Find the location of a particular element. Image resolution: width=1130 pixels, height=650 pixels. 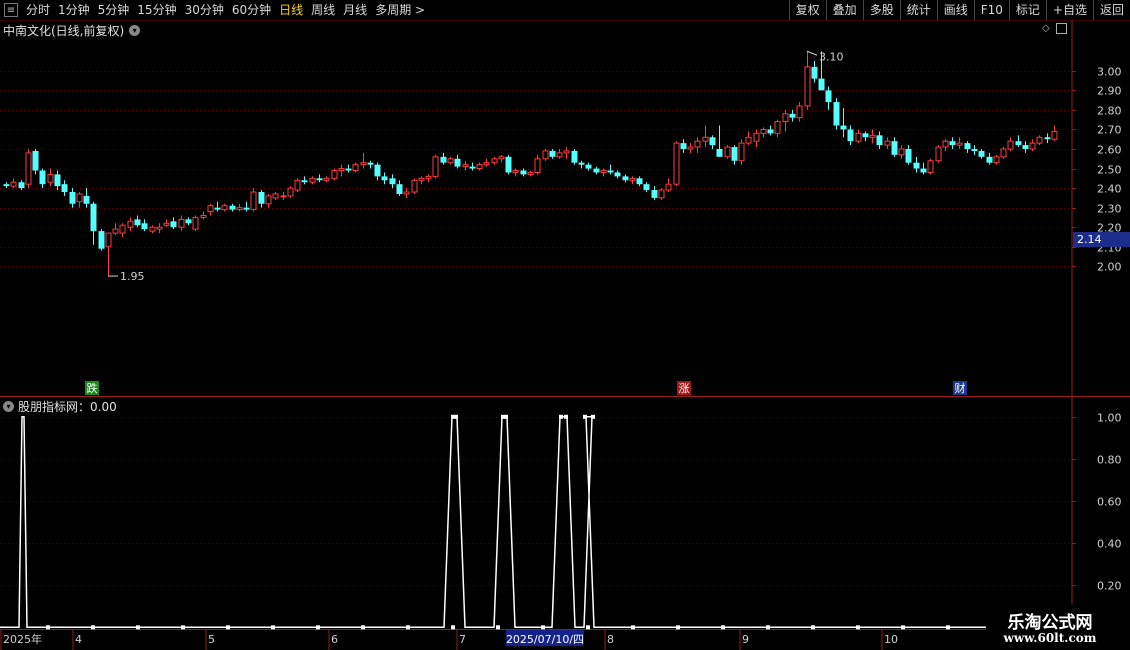

date-label: 10 is located at coordinates (891, 639).